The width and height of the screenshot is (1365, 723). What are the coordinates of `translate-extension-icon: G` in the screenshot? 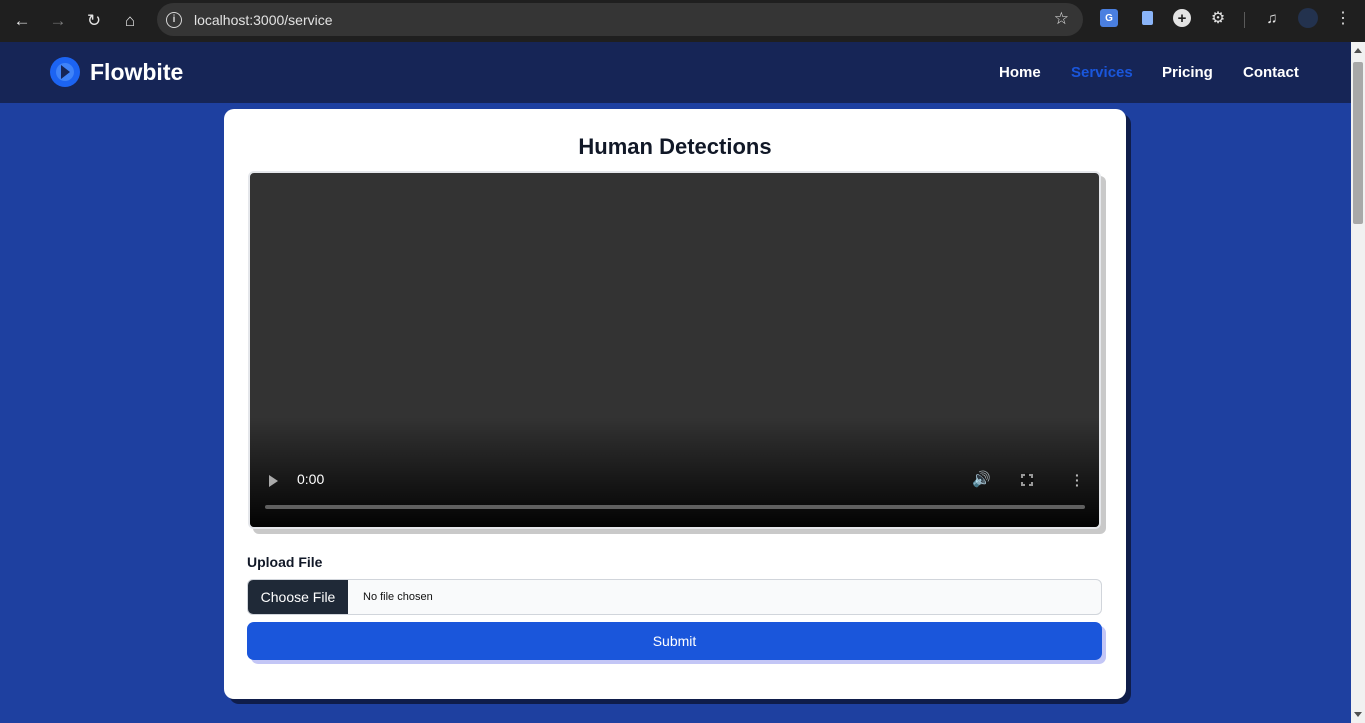 It's located at (1109, 18).